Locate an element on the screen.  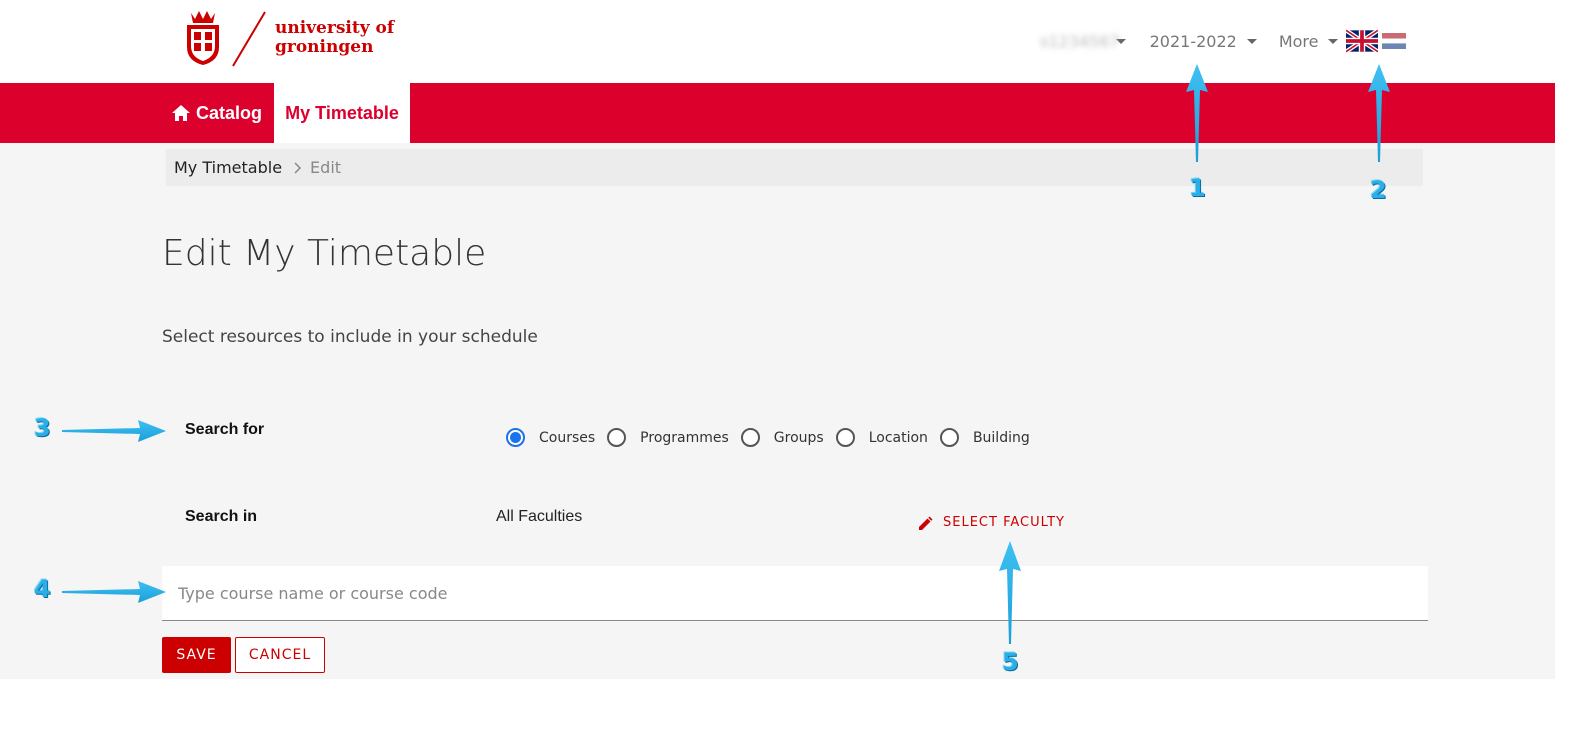
search-for-label: Search for is located at coordinates (225, 429).